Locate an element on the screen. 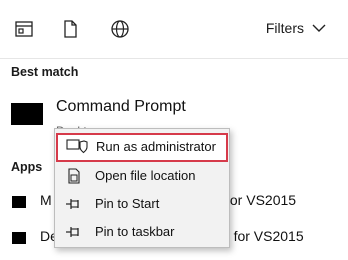 This screenshot has height=260, width=348. apps-heading: Apps is located at coordinates (27, 167).